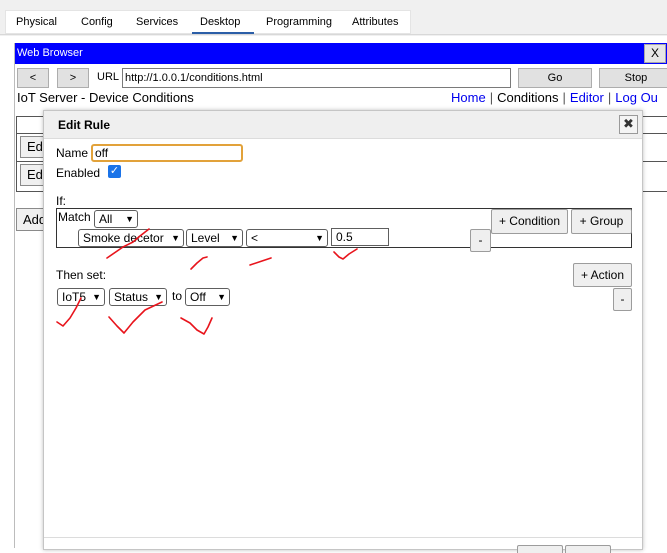 The image size is (667, 553). I want to click on add-condition-button: + Condition, so click(529, 221).